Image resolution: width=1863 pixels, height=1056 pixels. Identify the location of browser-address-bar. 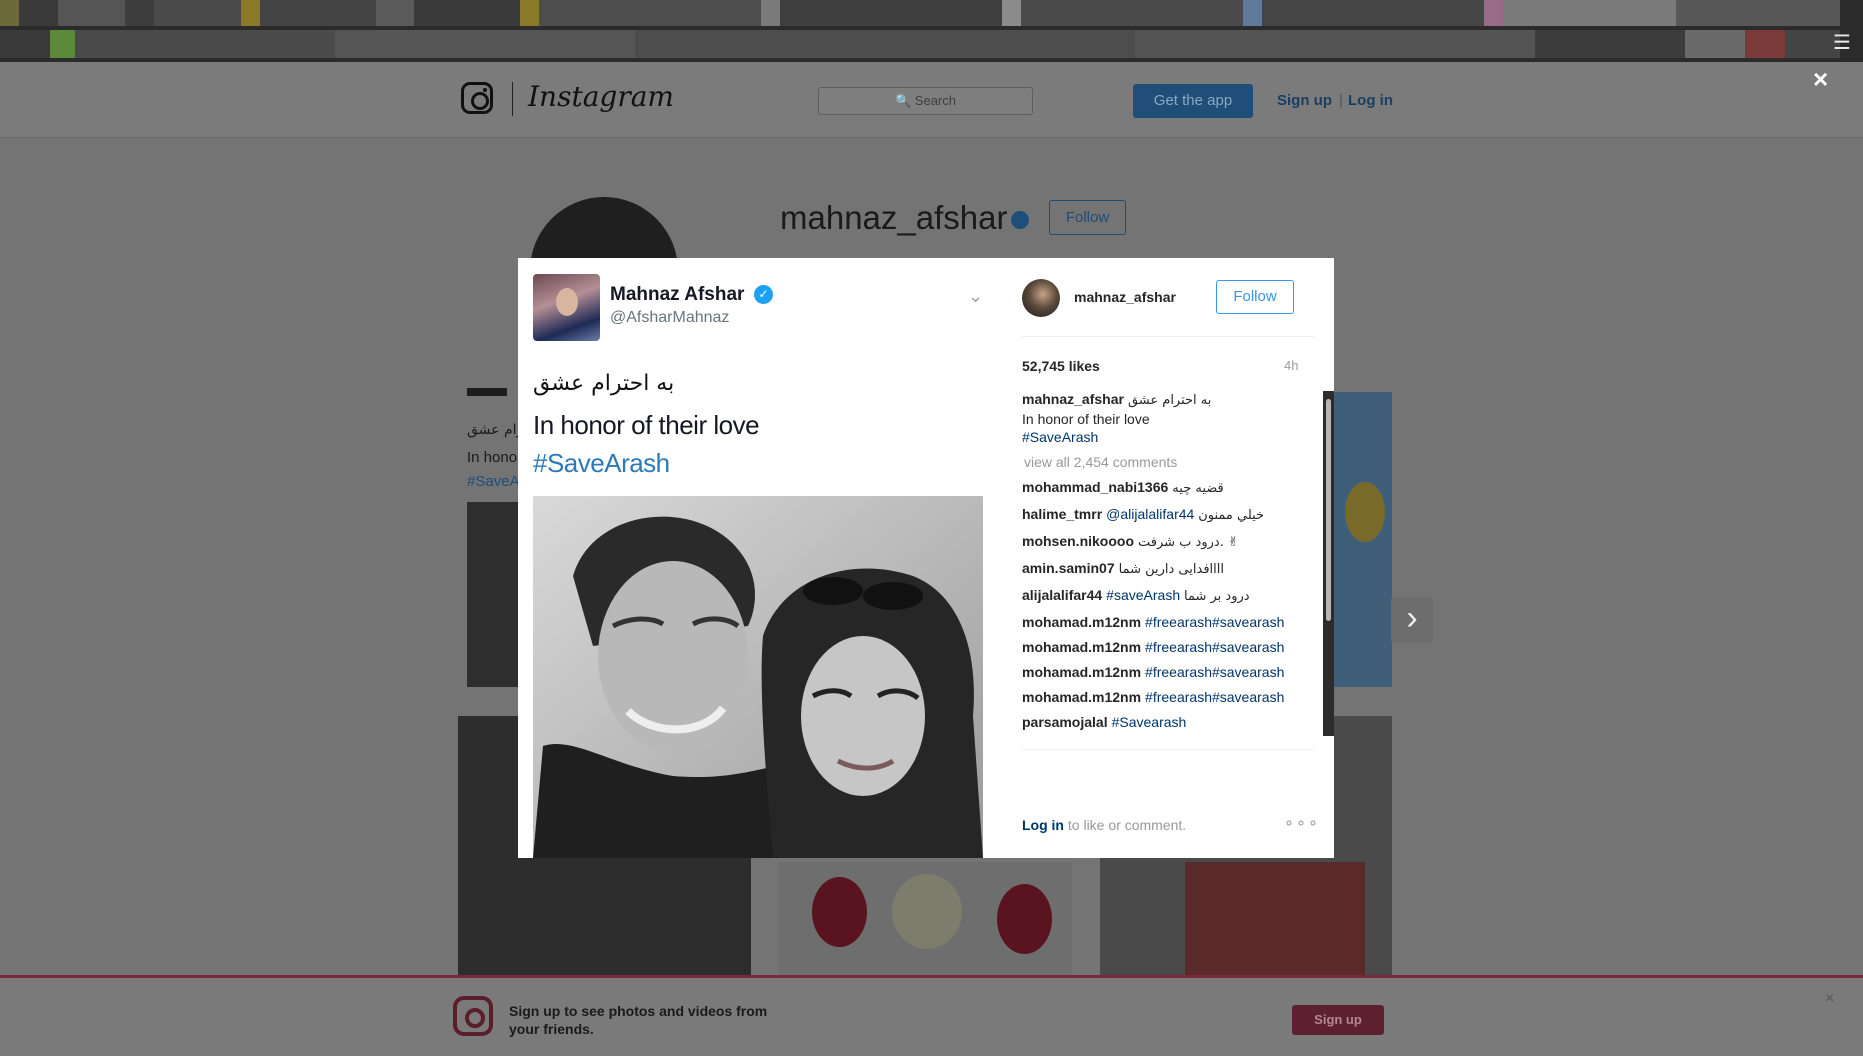
(920, 44).